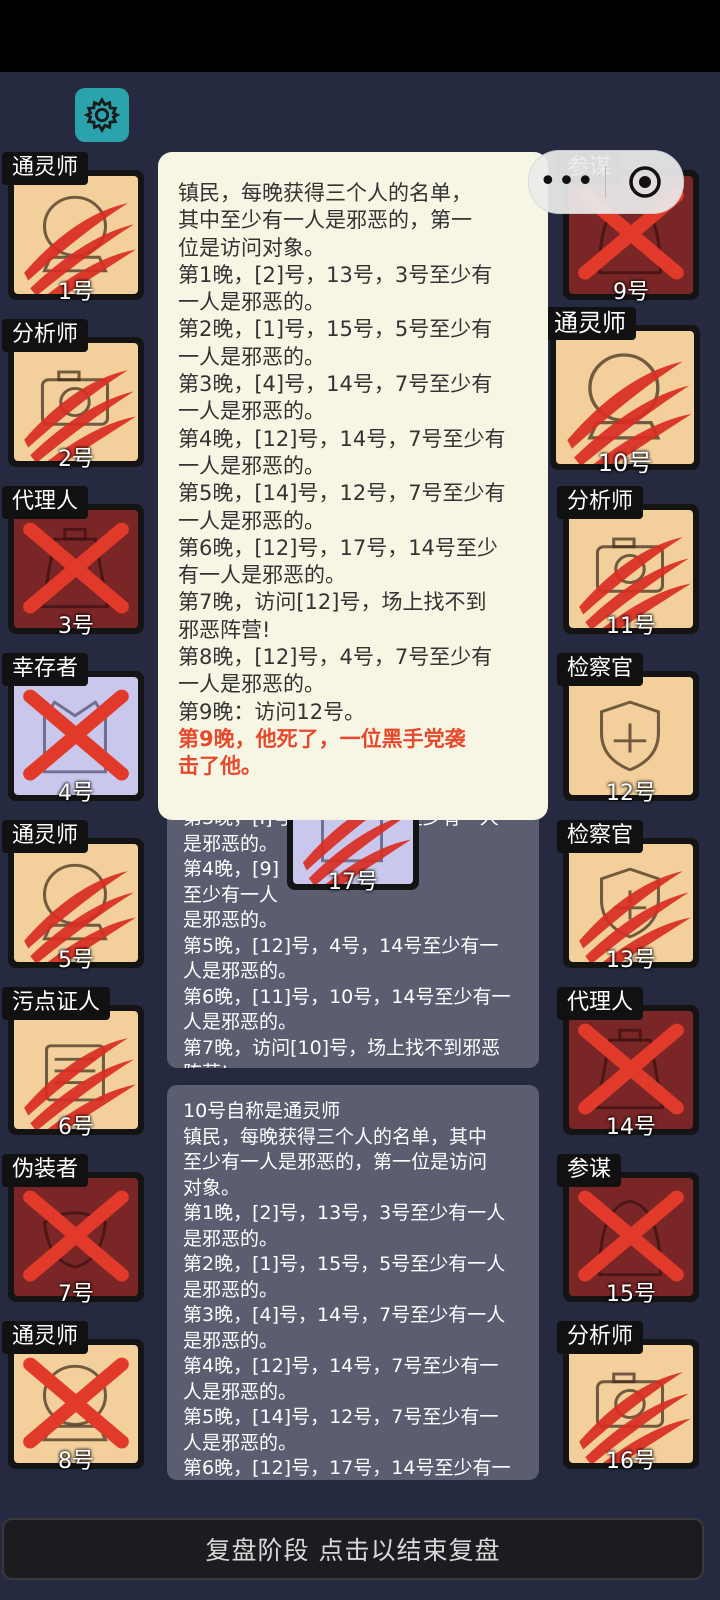 This screenshot has width=720, height=1600. I want to click on text-line: 镇民，每晚获得三个人的名单，其中, so click(335, 1136).